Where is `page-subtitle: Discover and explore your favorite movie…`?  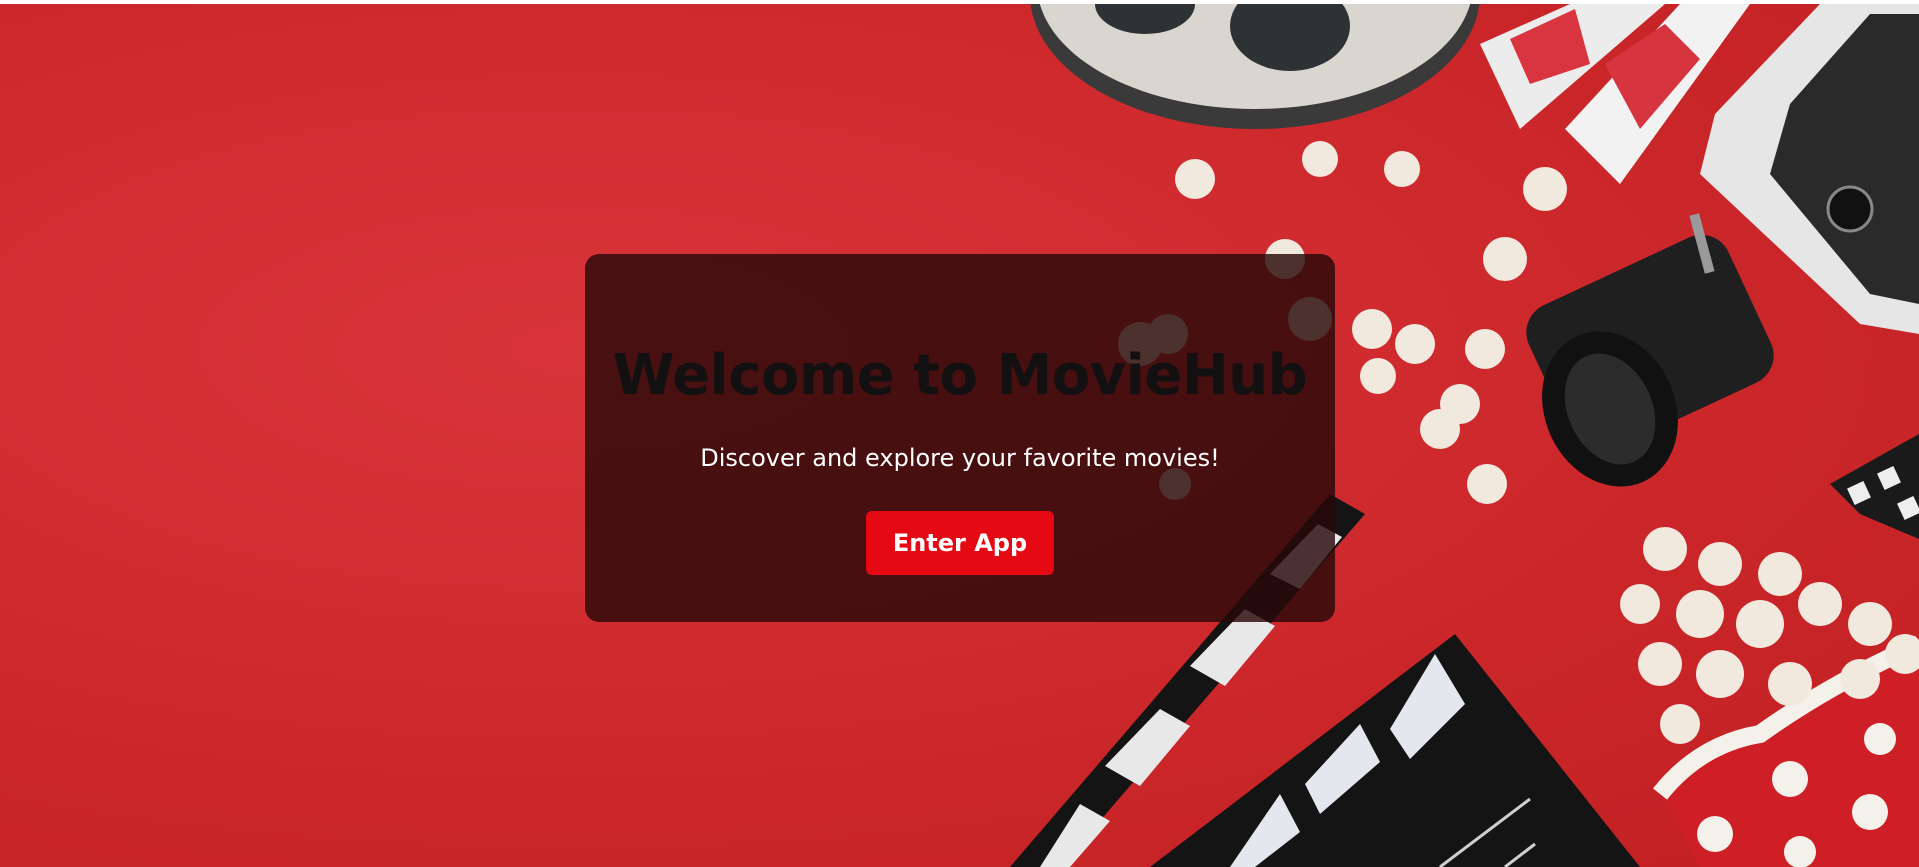 page-subtitle: Discover and explore your favorite movie… is located at coordinates (960, 458).